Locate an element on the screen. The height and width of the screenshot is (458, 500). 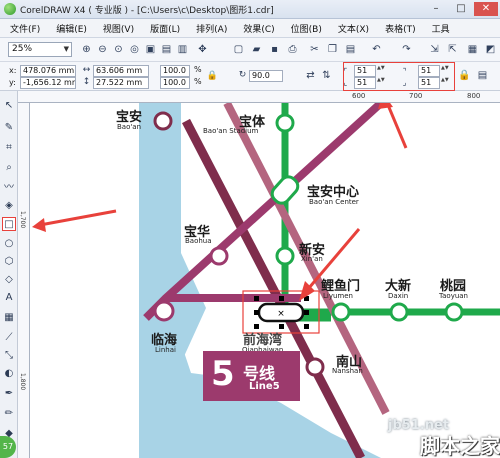
lock-ratio-icon: 🔒 is located at coordinates (212, 76).